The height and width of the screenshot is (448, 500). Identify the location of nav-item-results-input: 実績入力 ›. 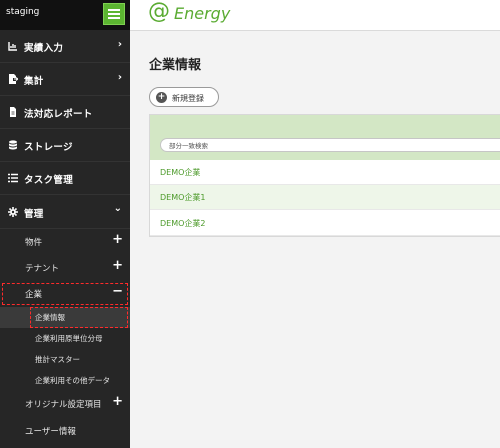
(65, 46).